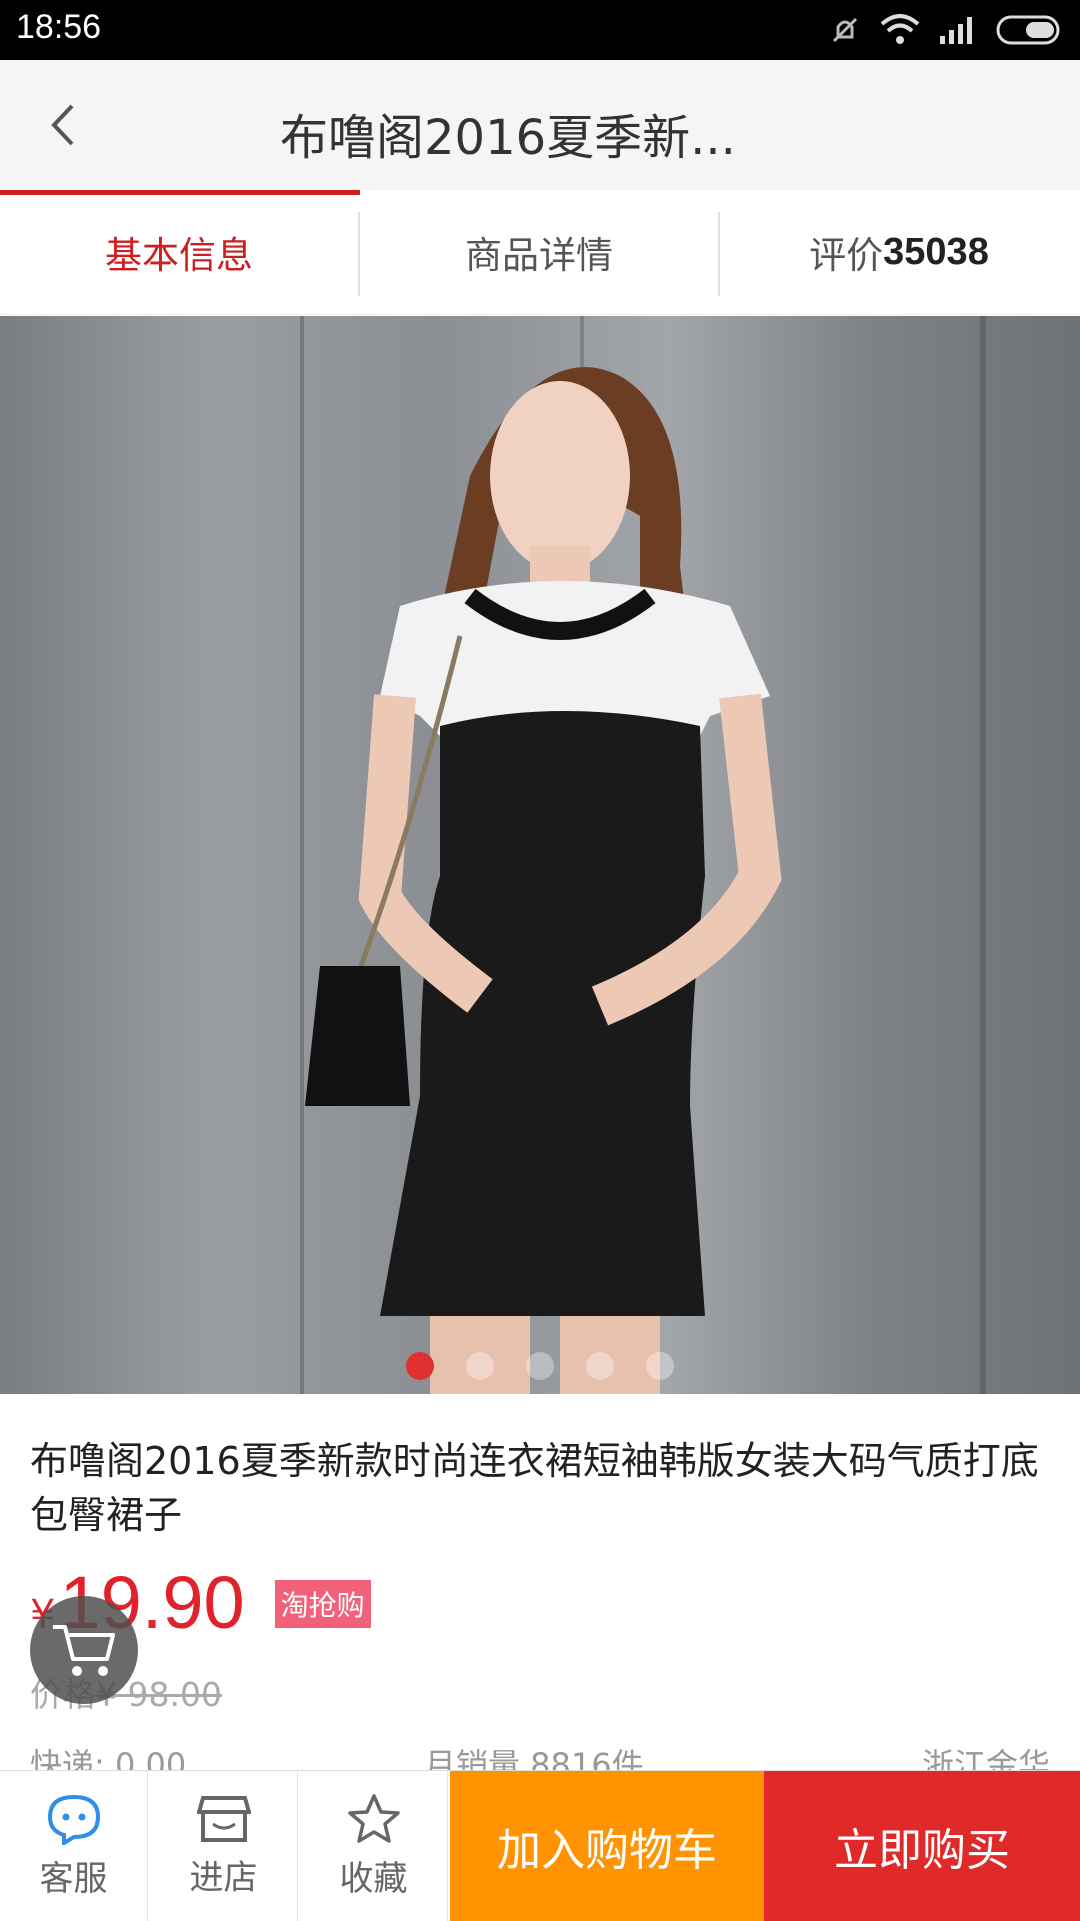 This screenshot has height=1921, width=1080. I want to click on tab-reviews: 评价 35038, so click(899, 252).